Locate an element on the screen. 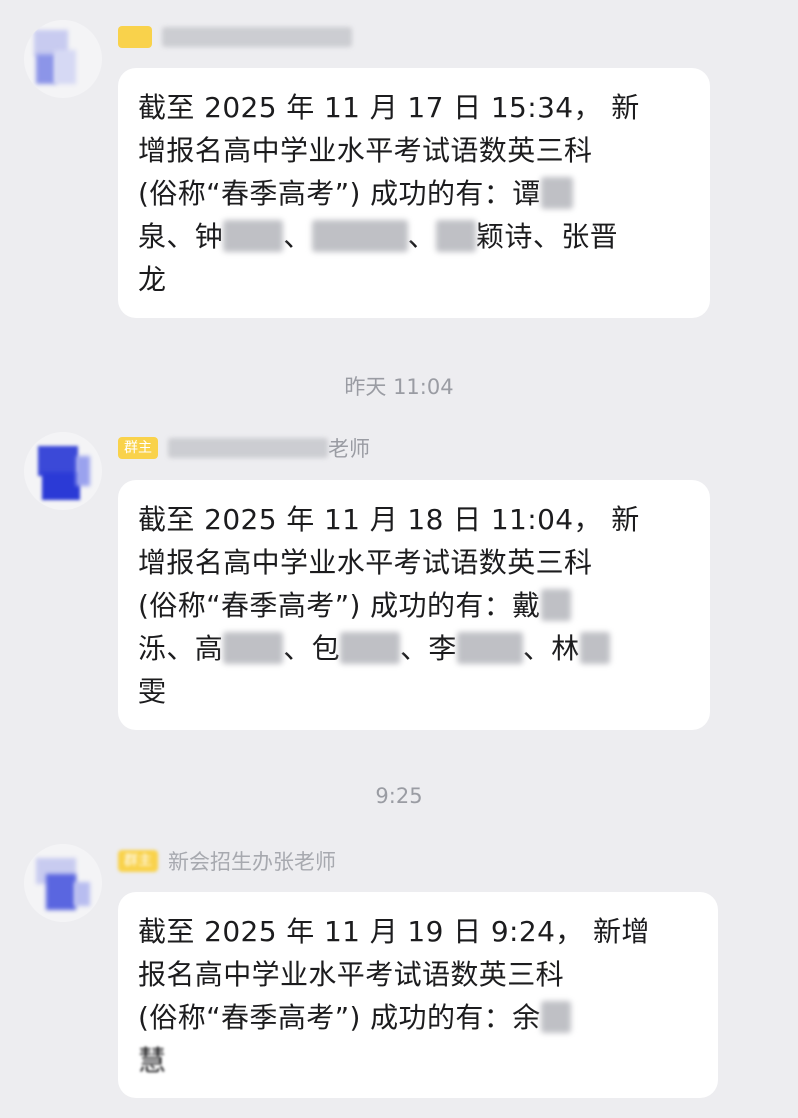 The width and height of the screenshot is (798, 1118). sender-row: 群主 新会招生办张老师 is located at coordinates (227, 861).